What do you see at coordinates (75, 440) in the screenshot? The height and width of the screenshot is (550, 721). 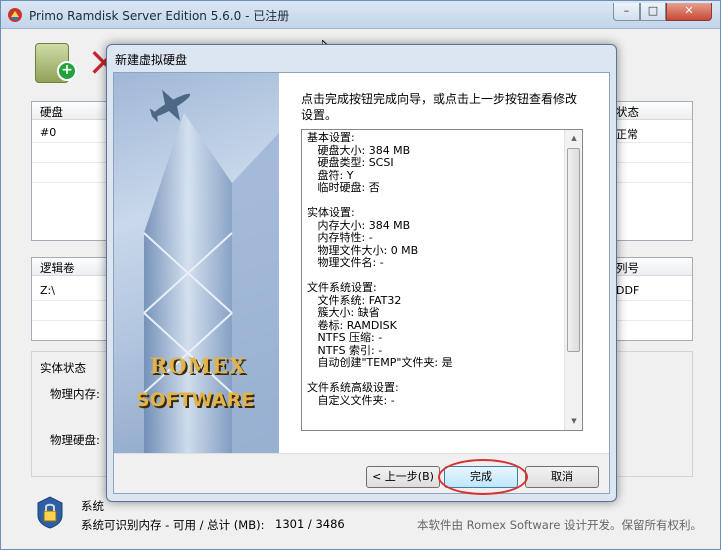 I see `physical-disk-label: 物理硬盘:` at bounding box center [75, 440].